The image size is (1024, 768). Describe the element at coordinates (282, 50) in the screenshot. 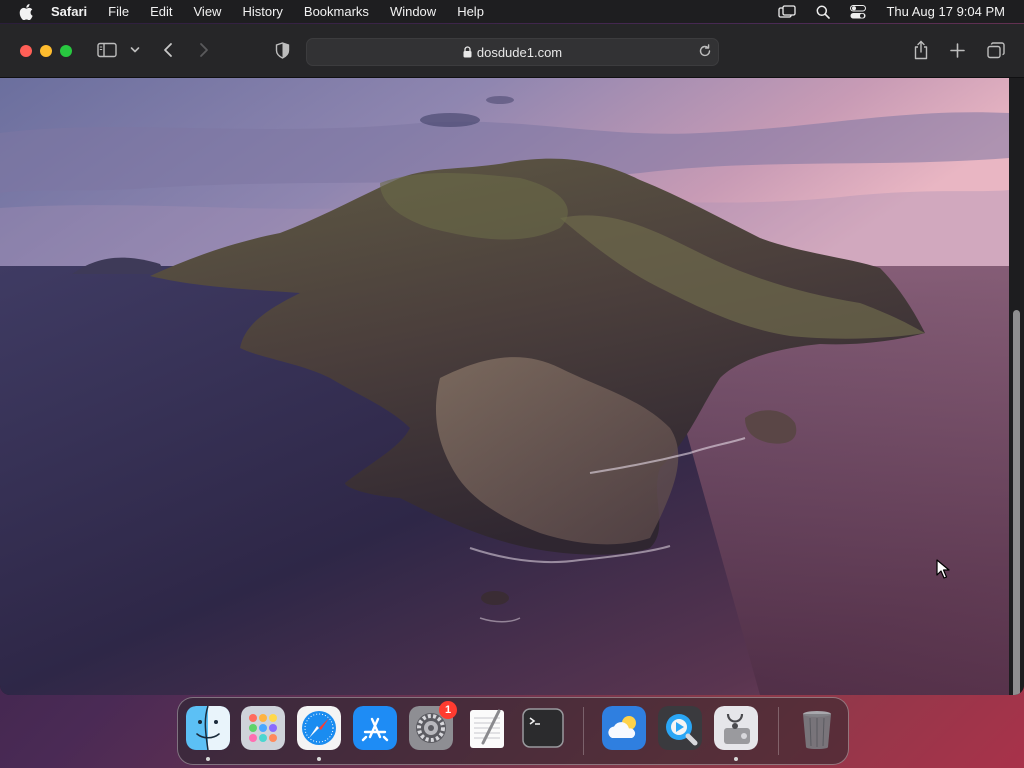

I see `privacy-shield-icon` at that location.